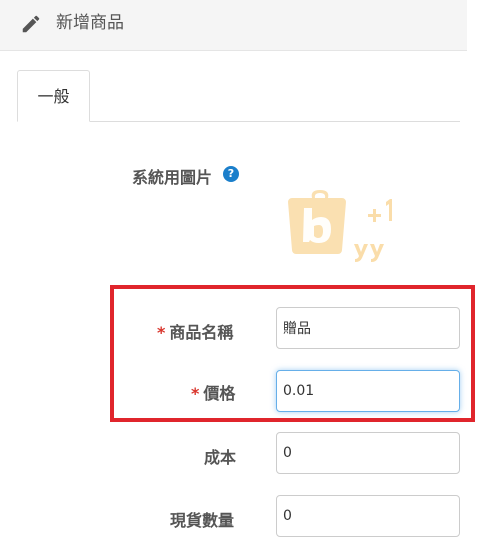 This screenshot has height=545, width=485. Describe the element at coordinates (368, 516) in the screenshot. I see `stock-quantity-input` at that location.